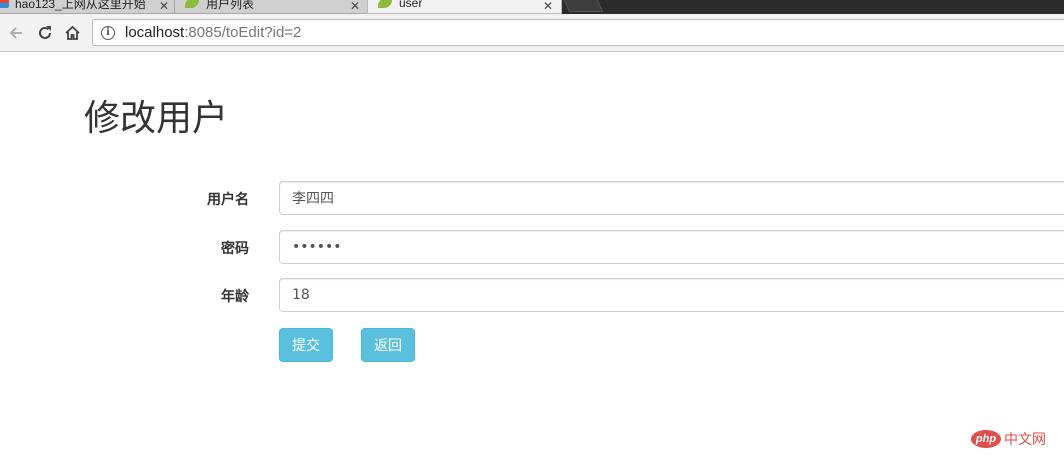 This screenshot has width=1064, height=458. What do you see at coordinates (411, 5) in the screenshot?
I see `tab-label: user` at bounding box center [411, 5].